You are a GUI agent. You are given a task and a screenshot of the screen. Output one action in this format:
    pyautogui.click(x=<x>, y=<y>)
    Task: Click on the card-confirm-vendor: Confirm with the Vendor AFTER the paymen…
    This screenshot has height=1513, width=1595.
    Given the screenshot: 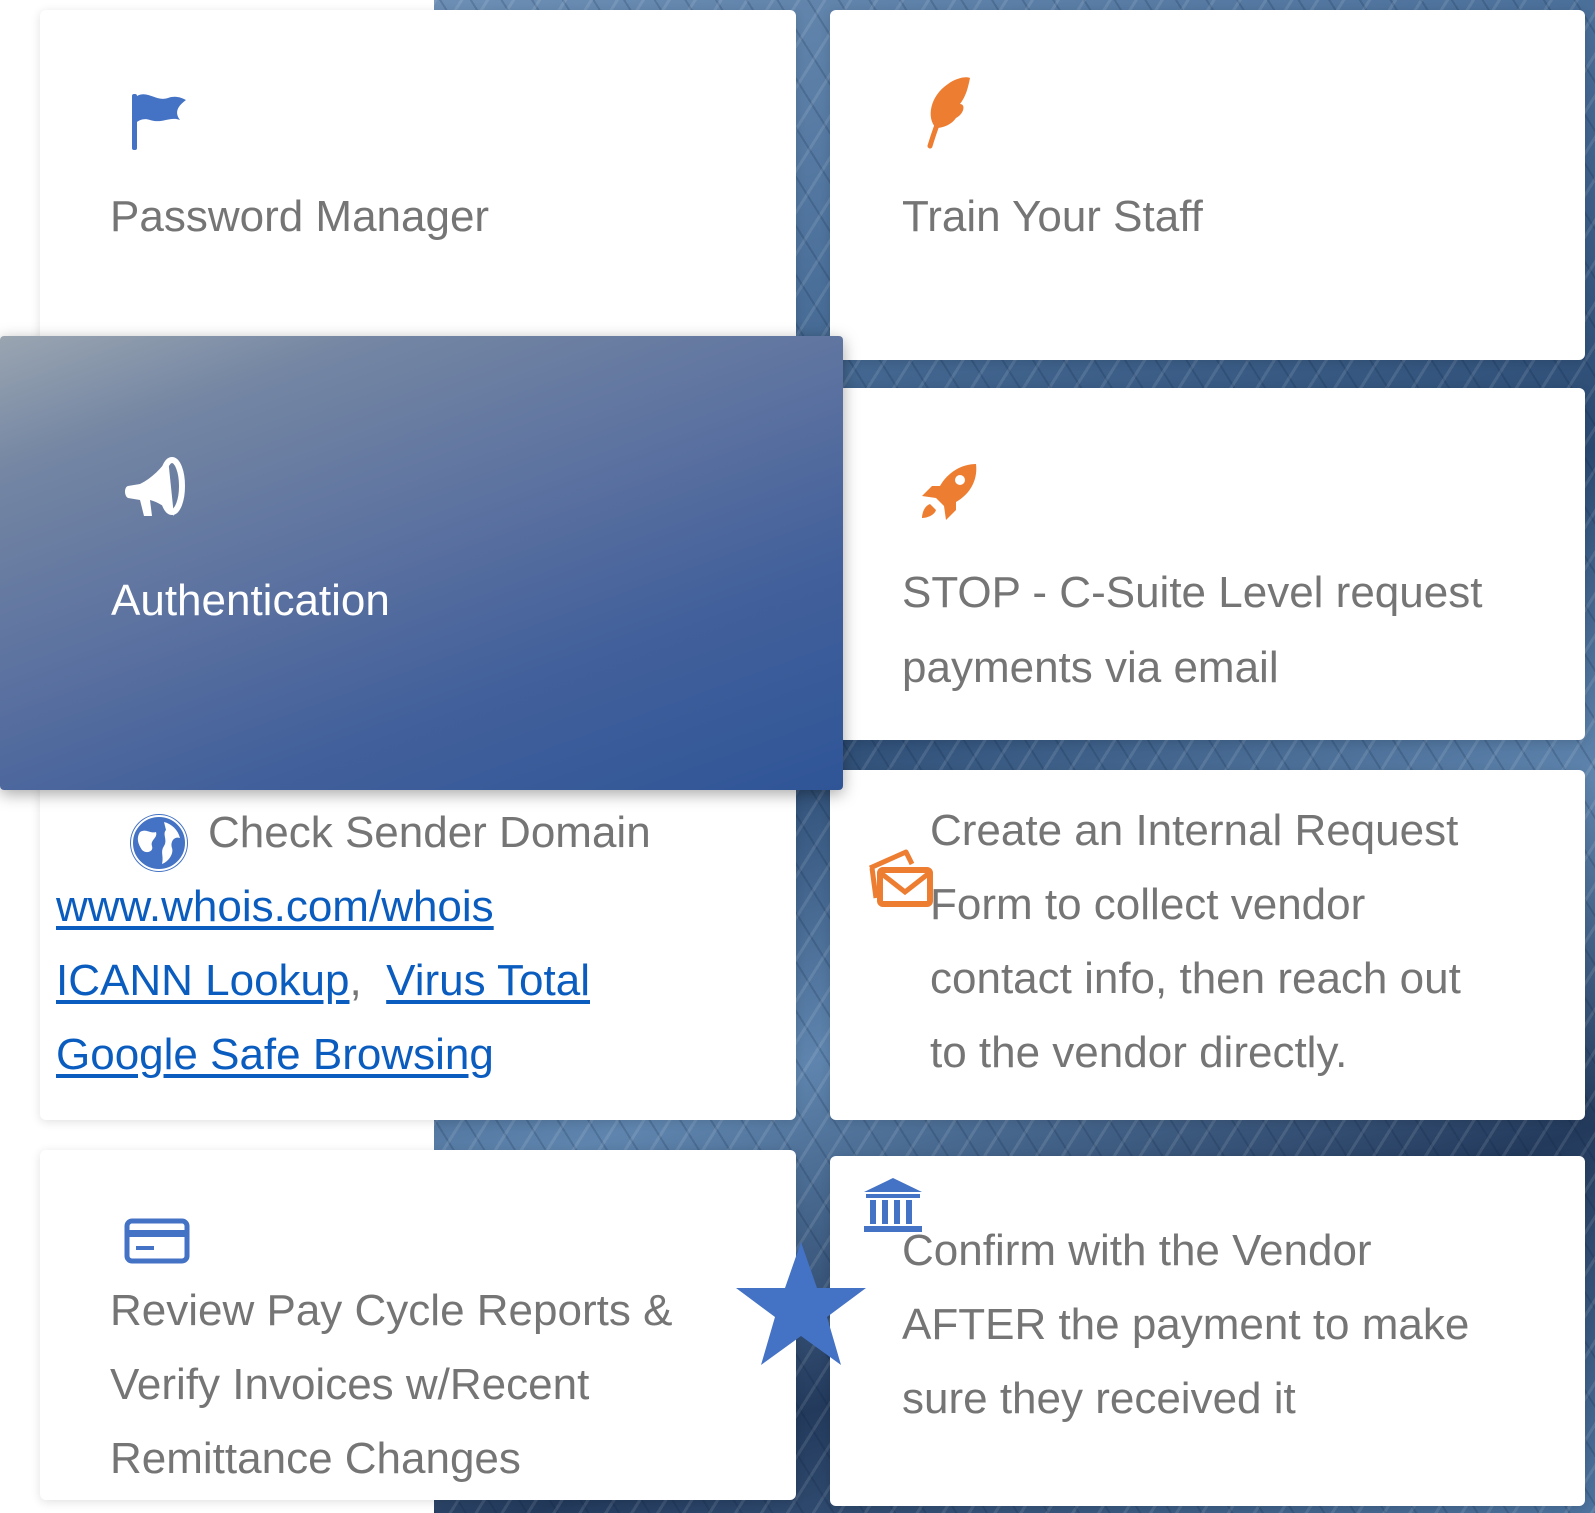 What is the action you would take?
    pyautogui.click(x=1207, y=1331)
    